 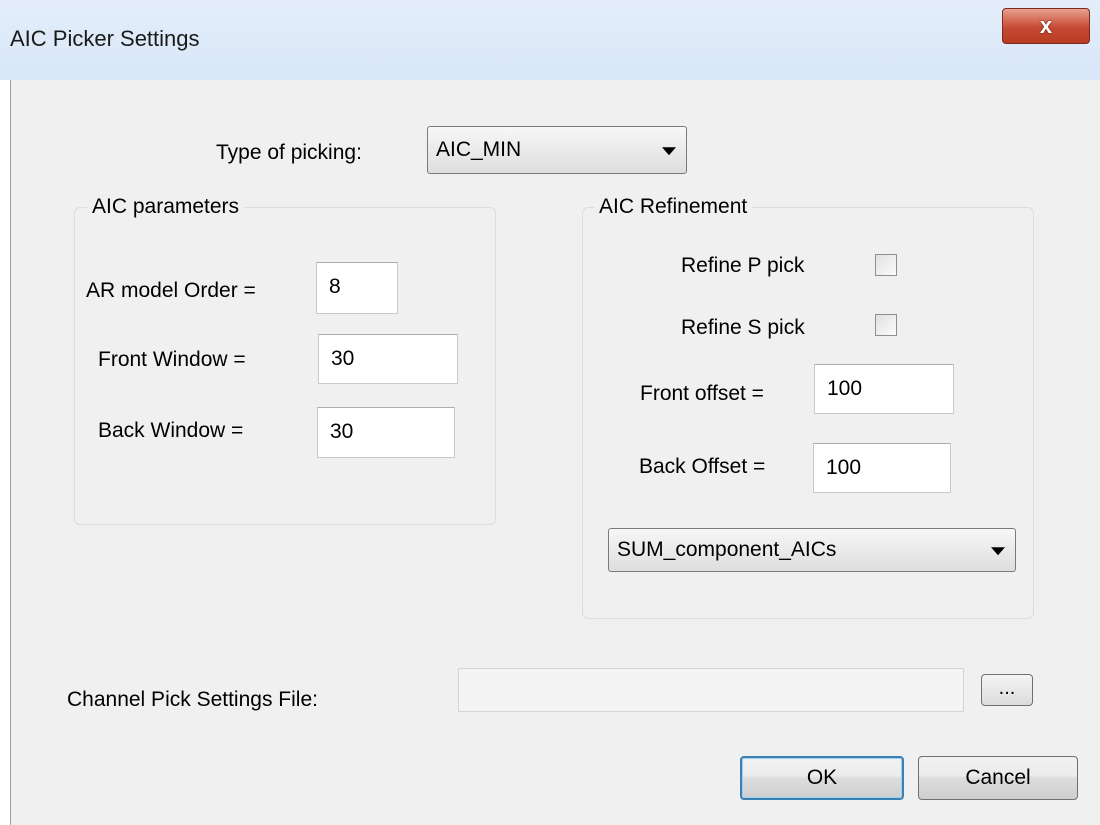 What do you see at coordinates (388, 359) in the screenshot?
I see `front-window-input: 30` at bounding box center [388, 359].